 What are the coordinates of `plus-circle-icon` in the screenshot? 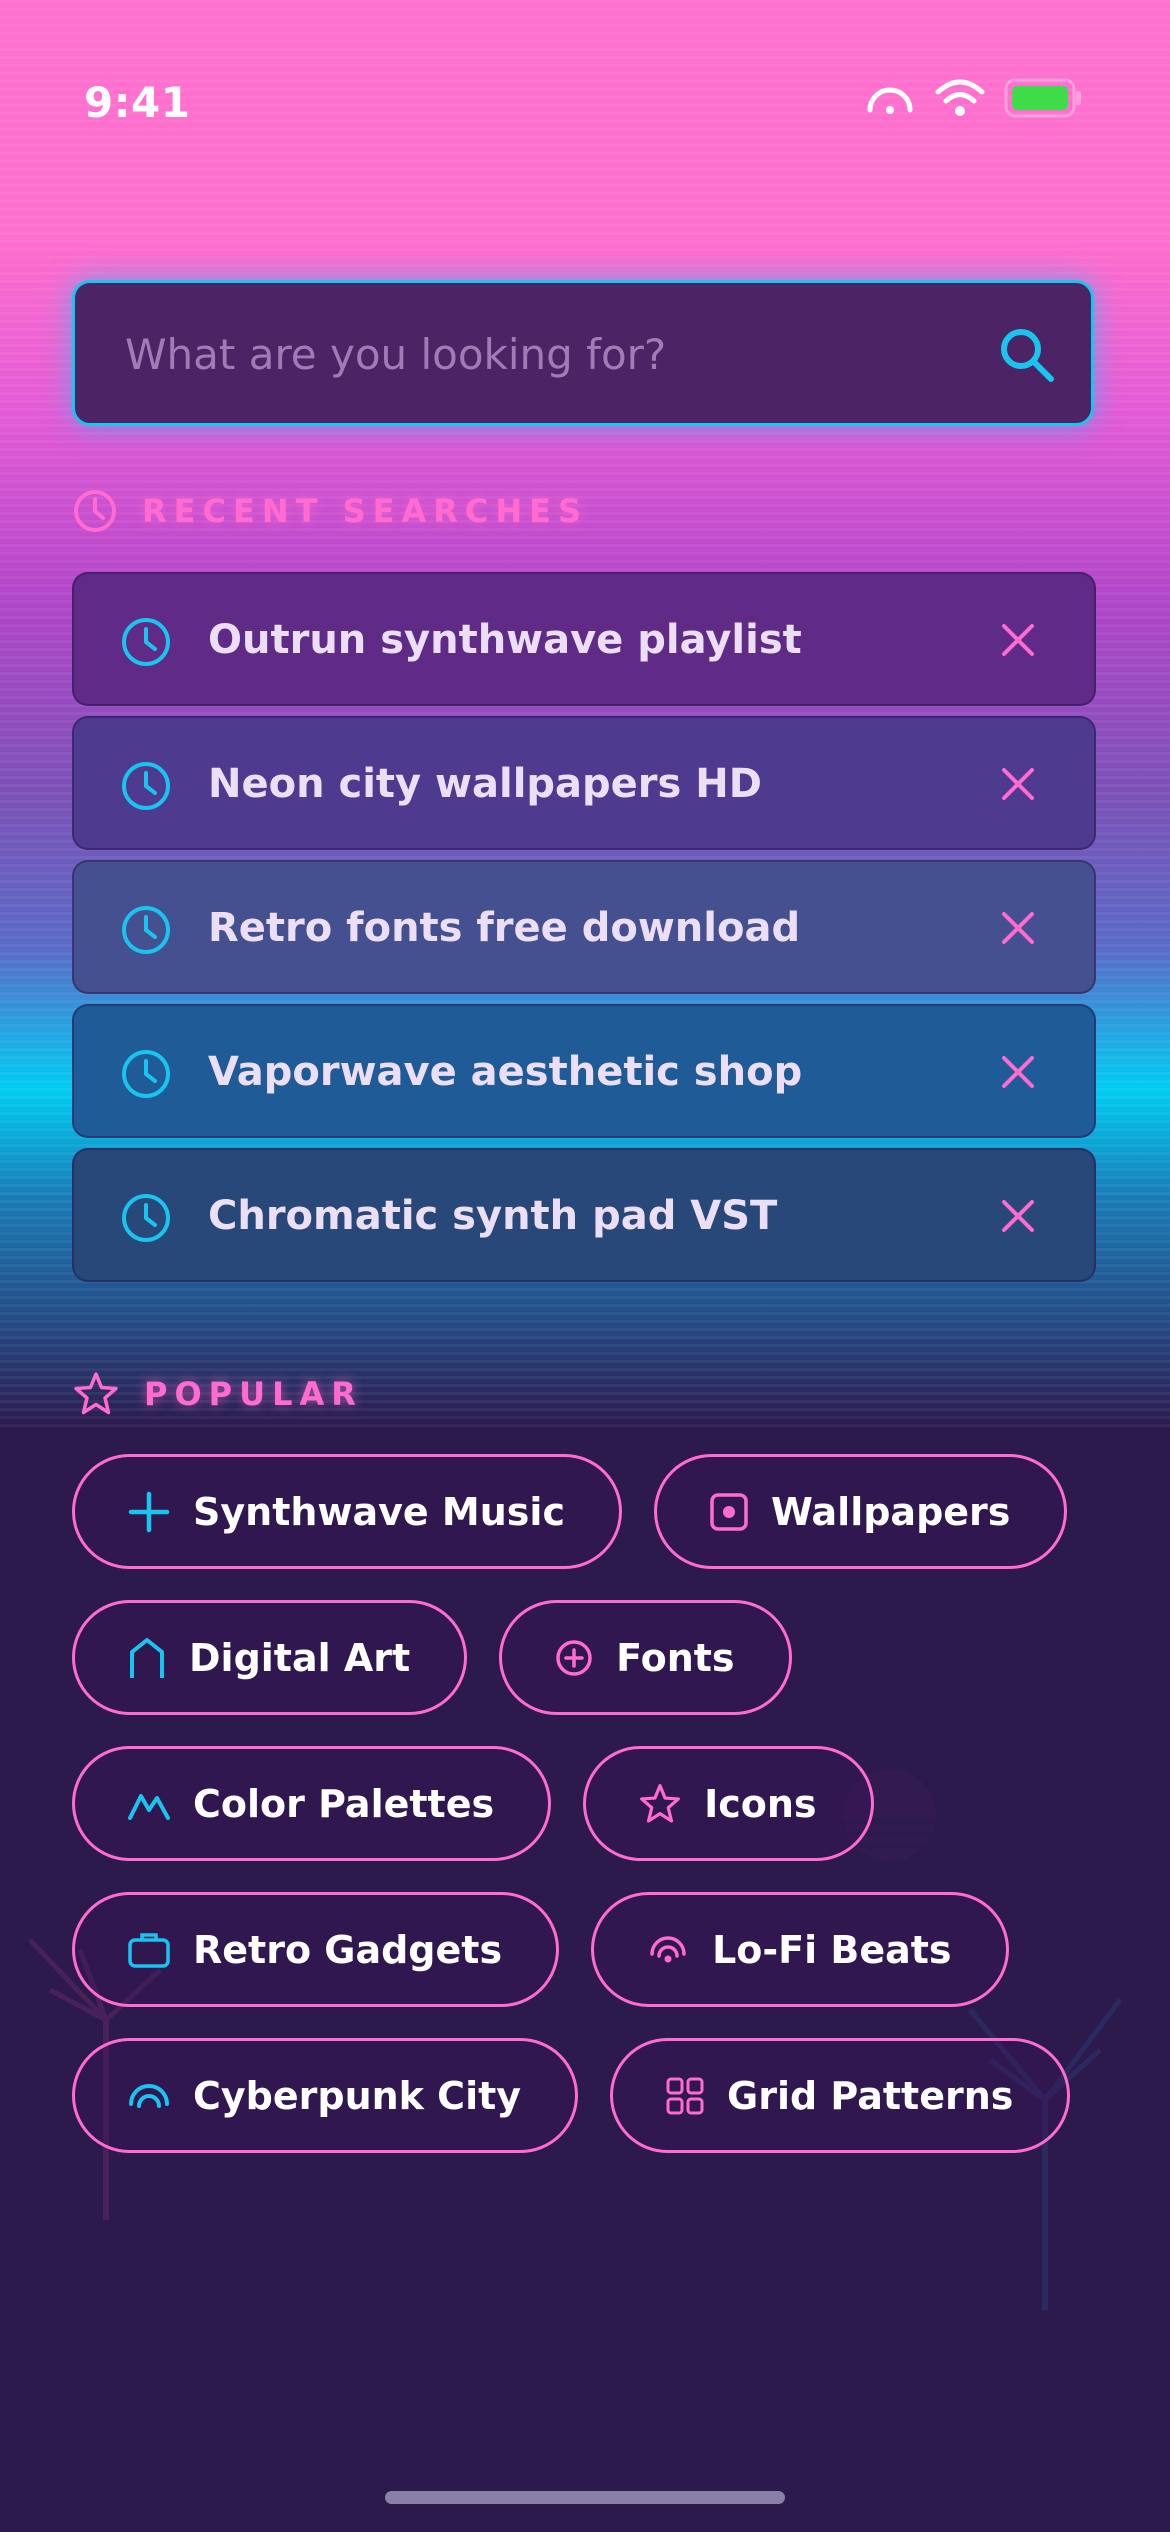 It's located at (574, 1657).